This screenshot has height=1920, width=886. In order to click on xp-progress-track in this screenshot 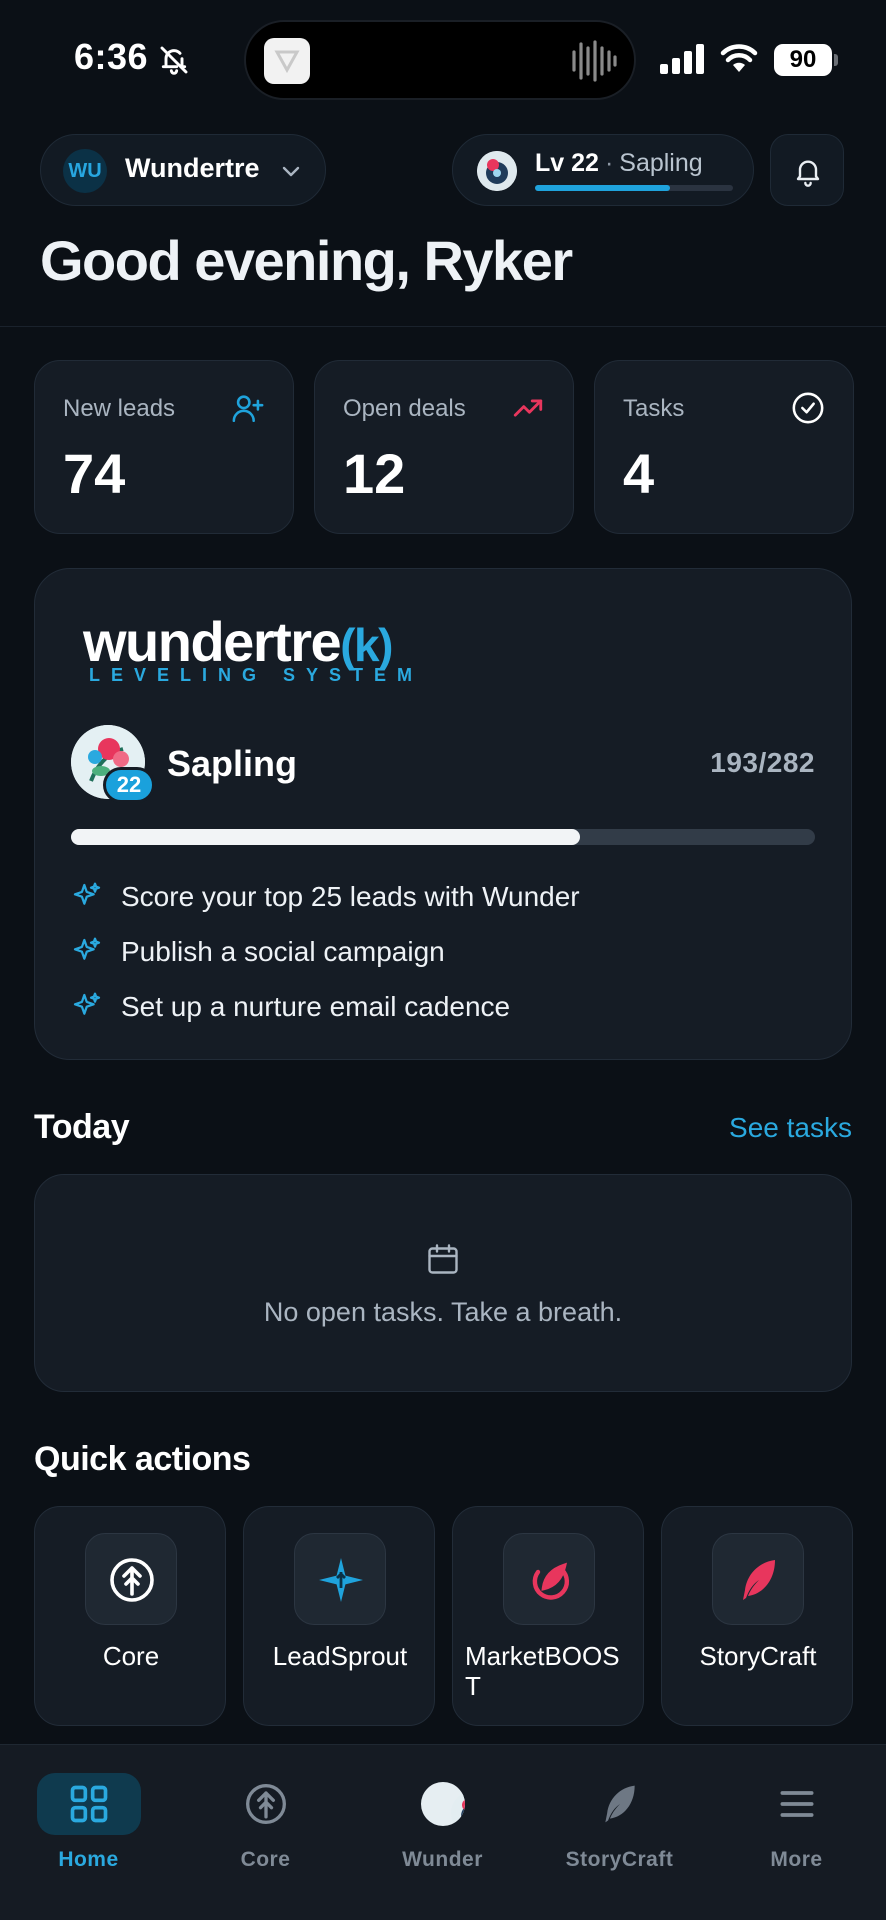, I will do `click(443, 837)`.